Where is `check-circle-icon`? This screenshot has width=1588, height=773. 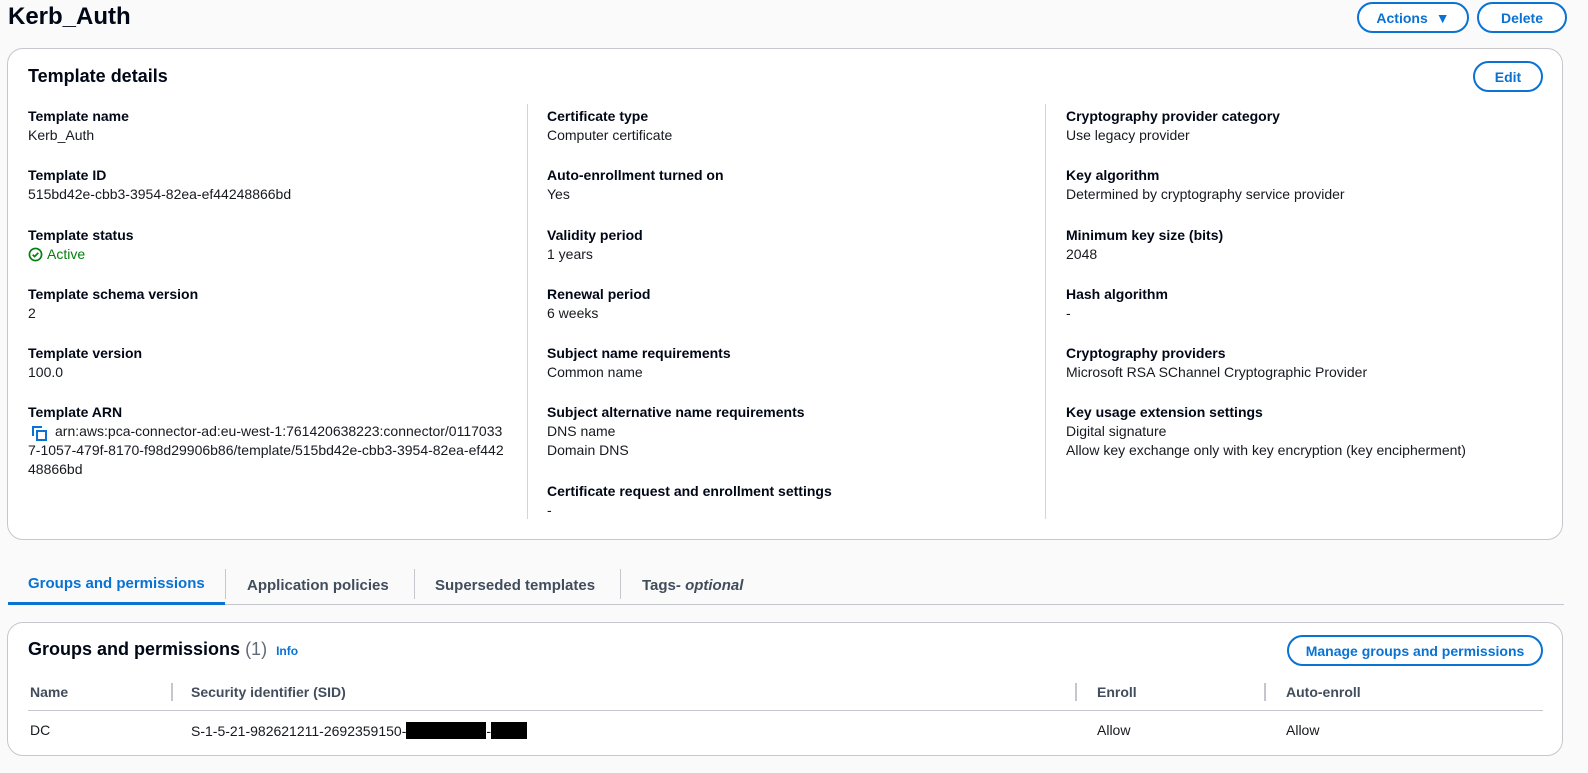
check-circle-icon is located at coordinates (35, 254).